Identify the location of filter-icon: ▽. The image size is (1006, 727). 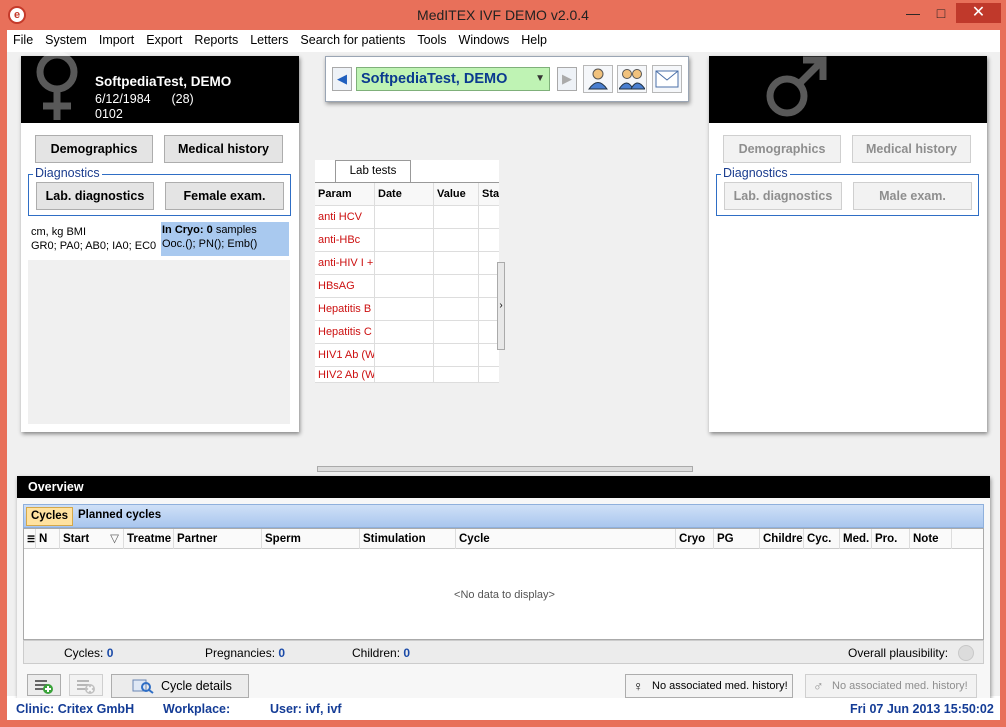
(114, 539).